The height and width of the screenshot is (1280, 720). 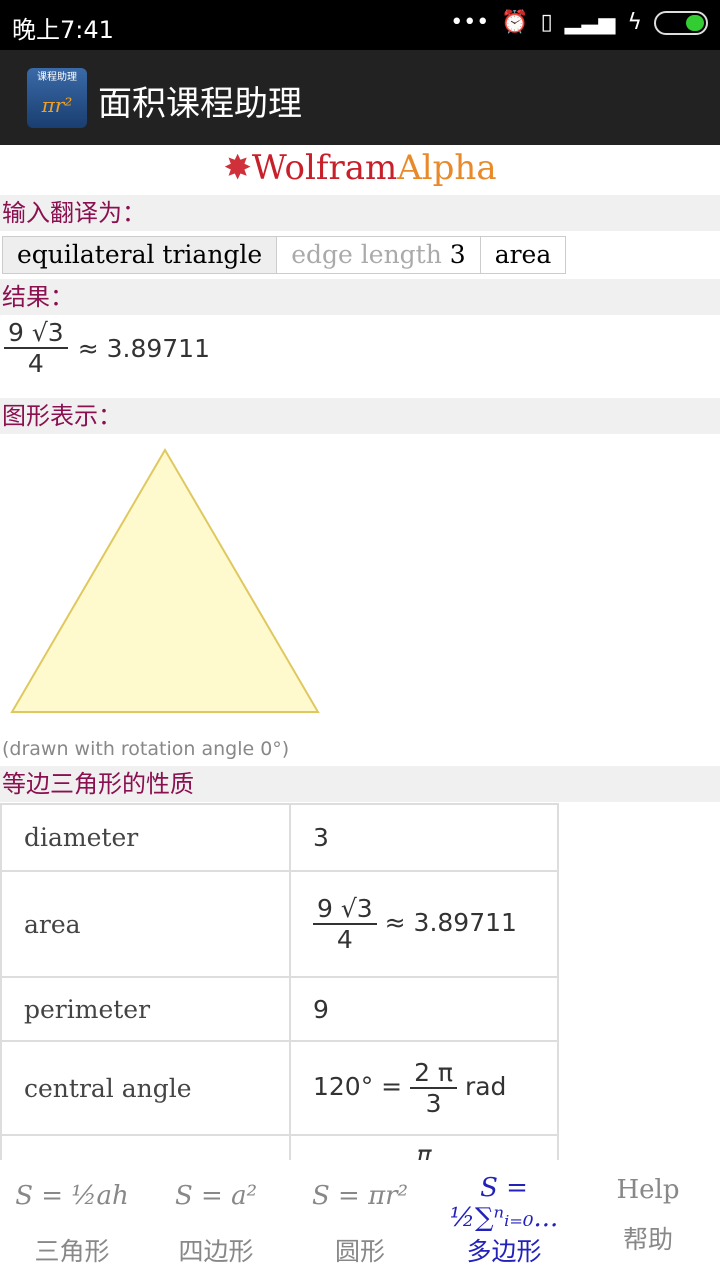 I want to click on chip-edge-length: edge length 3, so click(x=379, y=255).